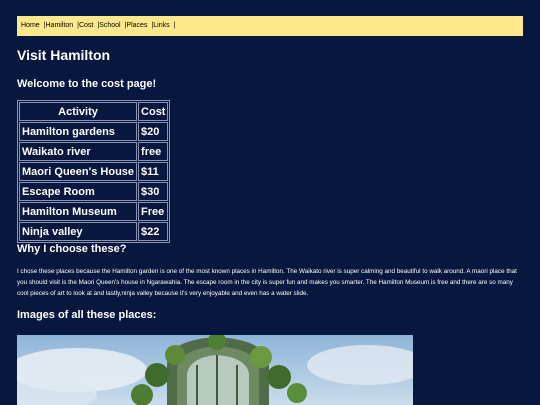  I want to click on activity-cell: Waikato river, so click(78, 151).